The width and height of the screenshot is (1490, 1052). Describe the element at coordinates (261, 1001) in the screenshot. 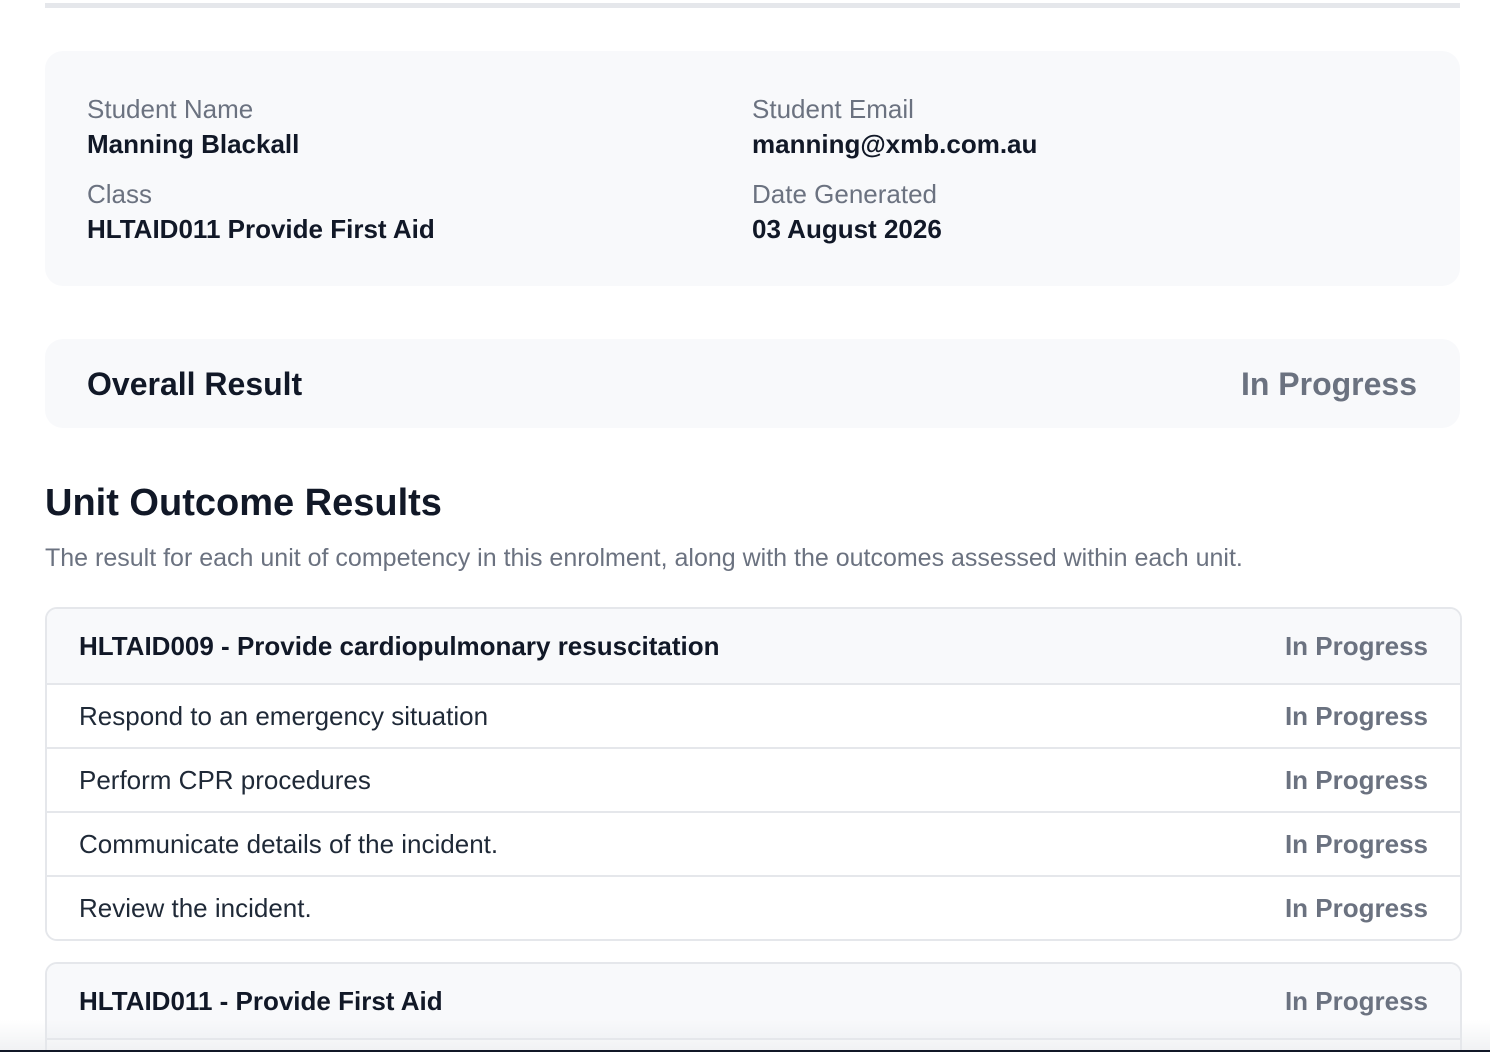

I see `unit-title: HLTAID011 - Provide First Aid` at that location.